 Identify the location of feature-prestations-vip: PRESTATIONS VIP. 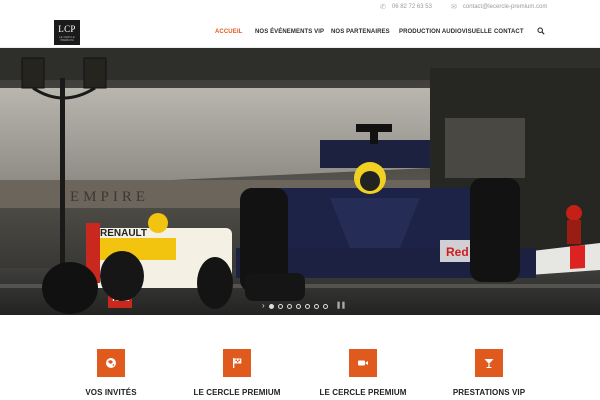
(489, 373).